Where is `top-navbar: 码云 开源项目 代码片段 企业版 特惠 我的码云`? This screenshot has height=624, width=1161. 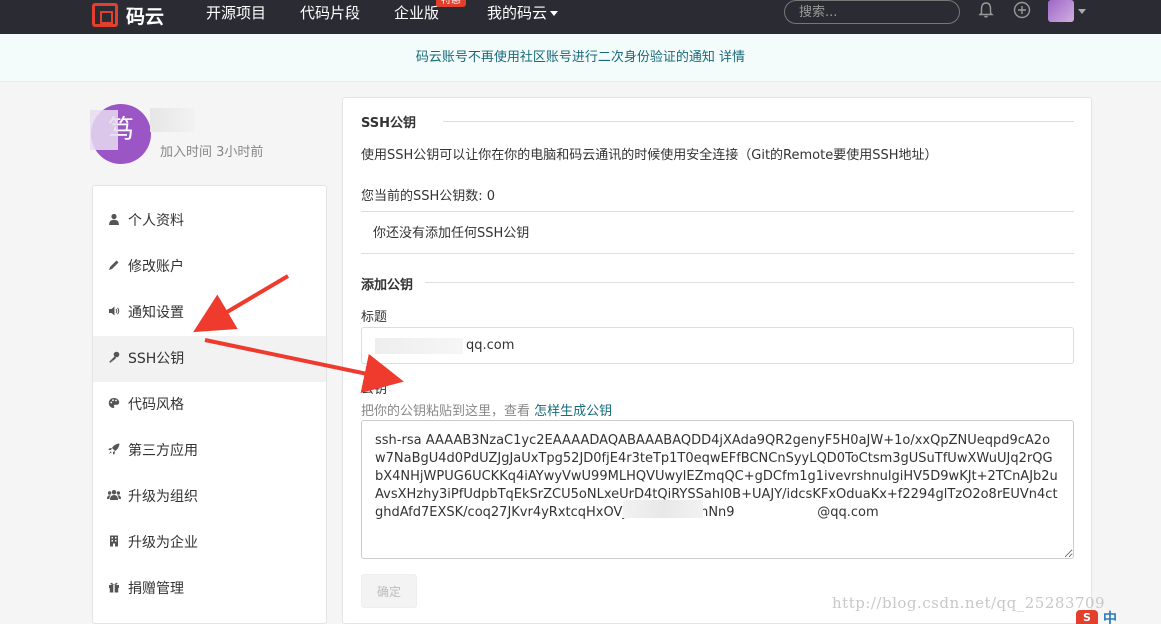 top-navbar: 码云 开源项目 代码片段 企业版 特惠 我的码云 is located at coordinates (580, 17).